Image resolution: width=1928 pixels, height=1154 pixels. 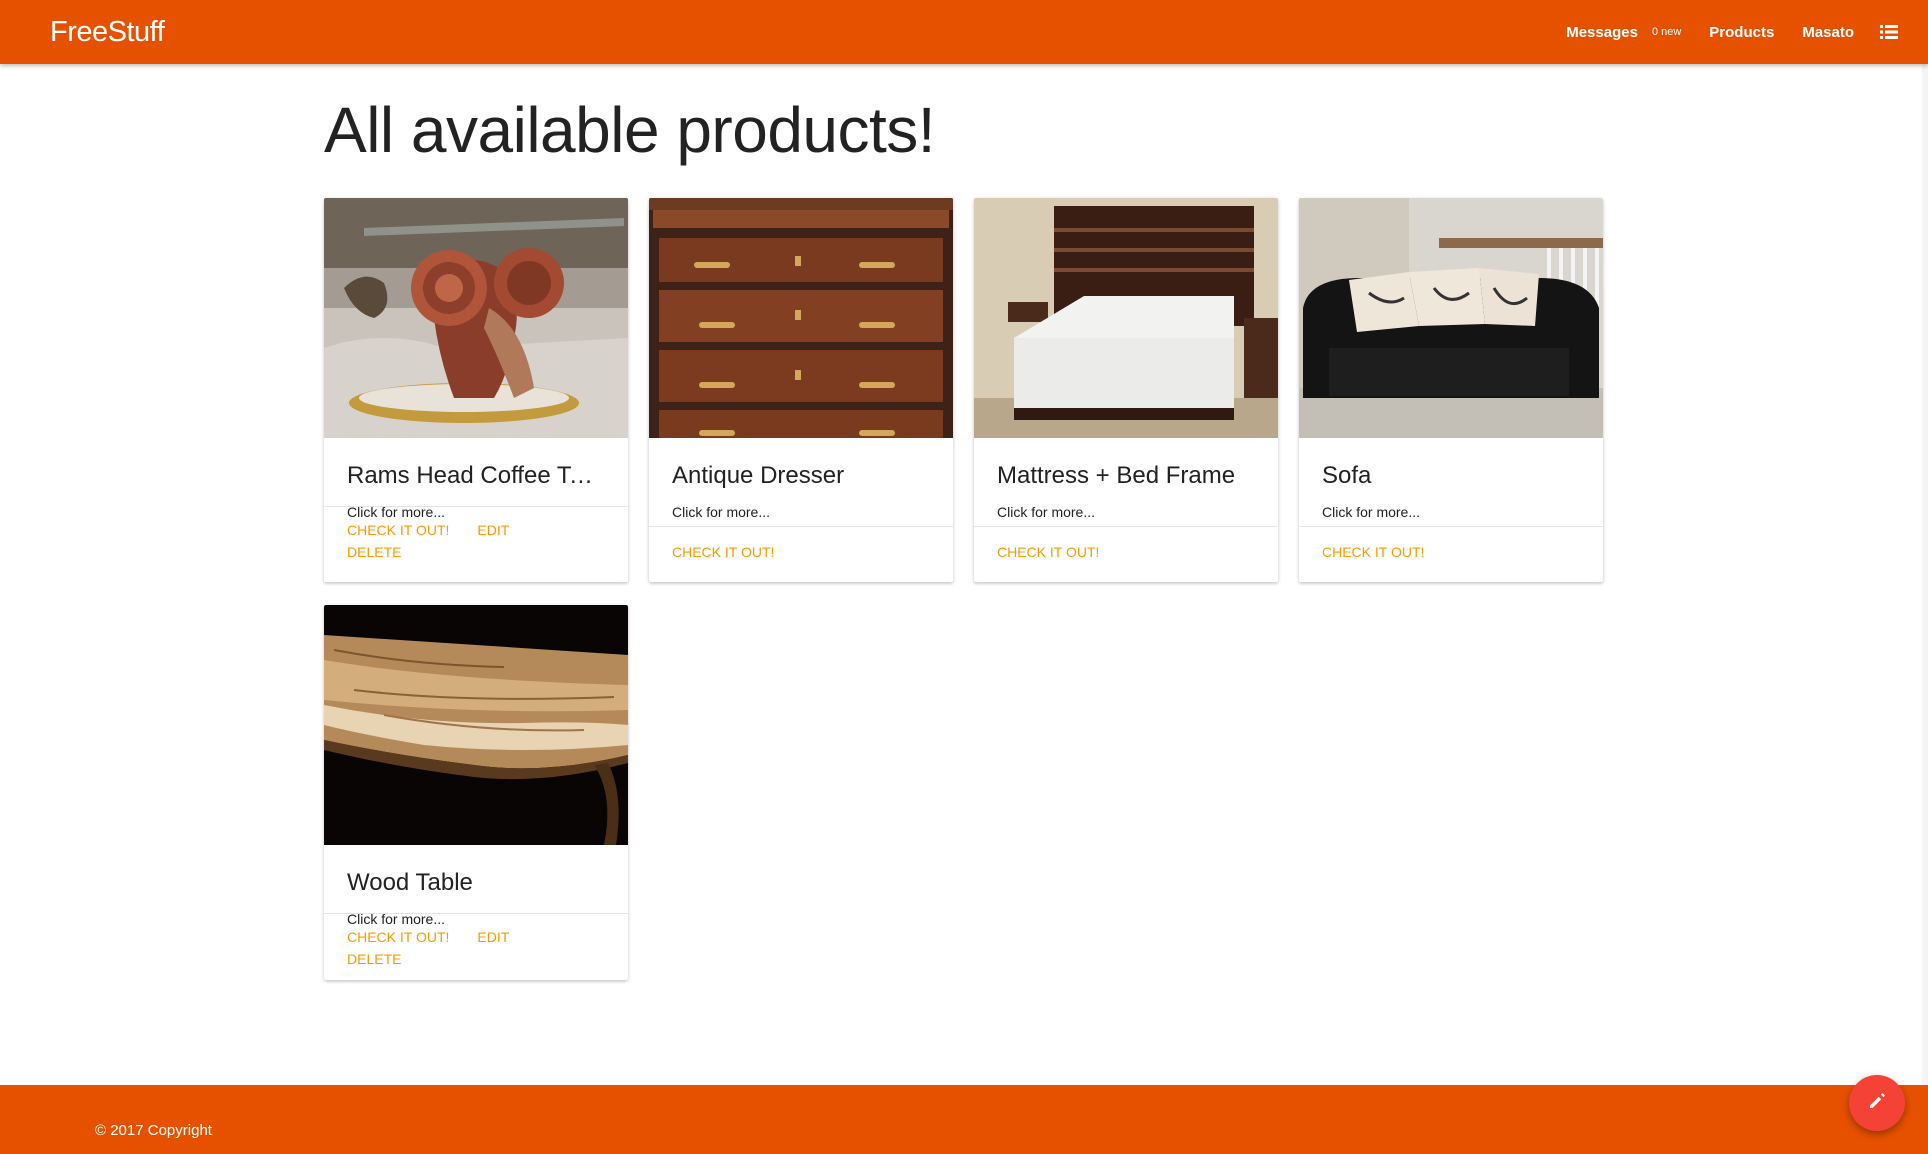 I want to click on product-title: Antique Dresser, so click(x=758, y=476).